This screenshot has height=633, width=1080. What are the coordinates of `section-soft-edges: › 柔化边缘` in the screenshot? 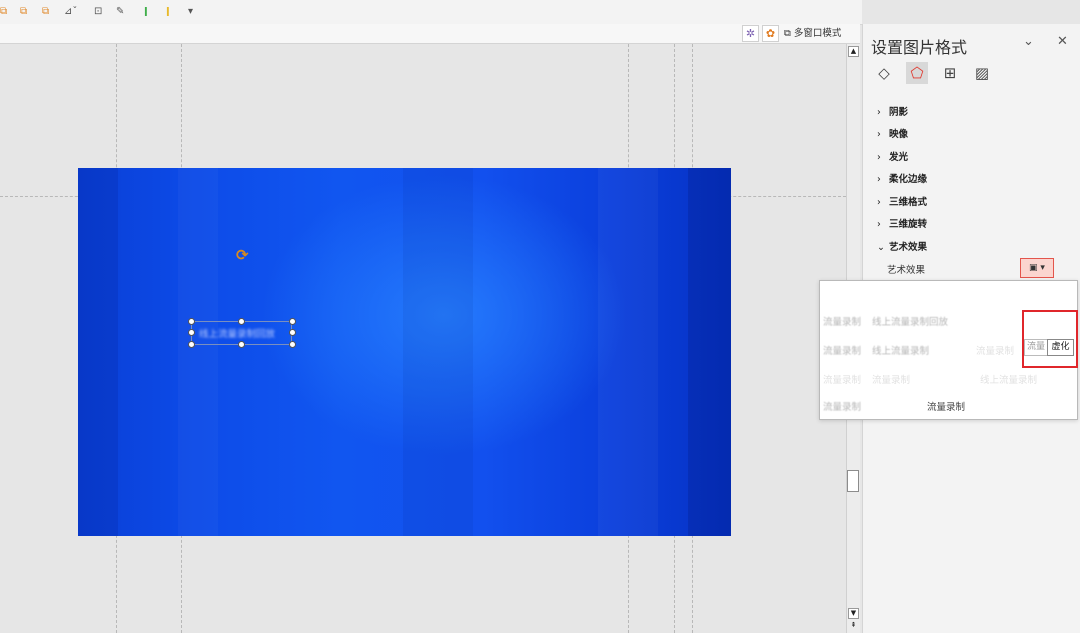 It's located at (902, 178).